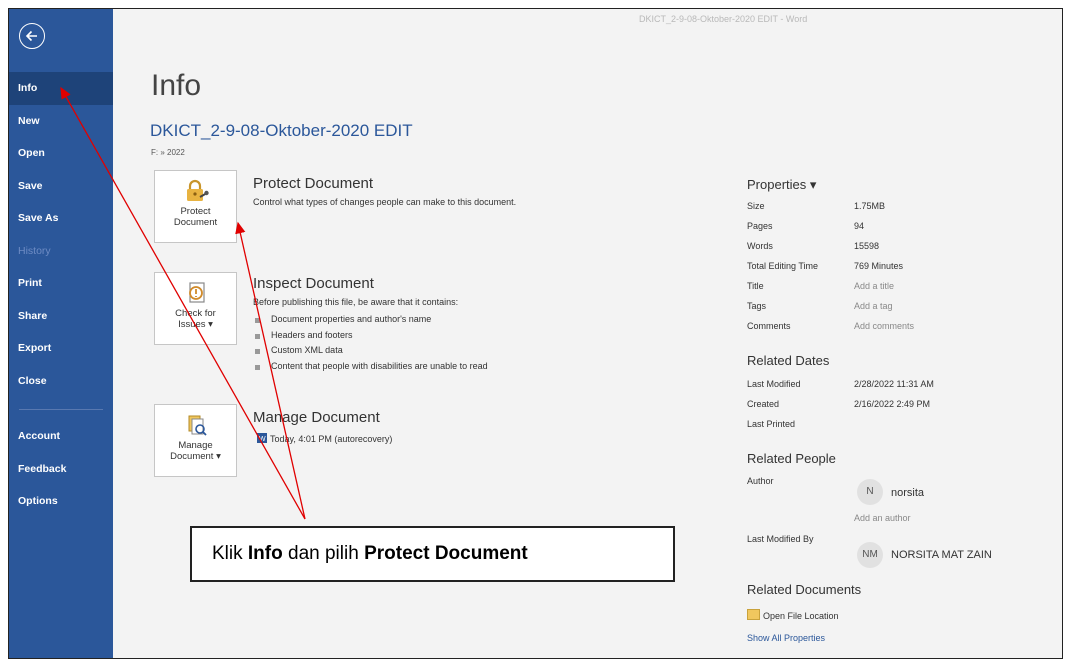  What do you see at coordinates (323, 553) in the screenshot?
I see `callout-middle: dan pilih` at bounding box center [323, 553].